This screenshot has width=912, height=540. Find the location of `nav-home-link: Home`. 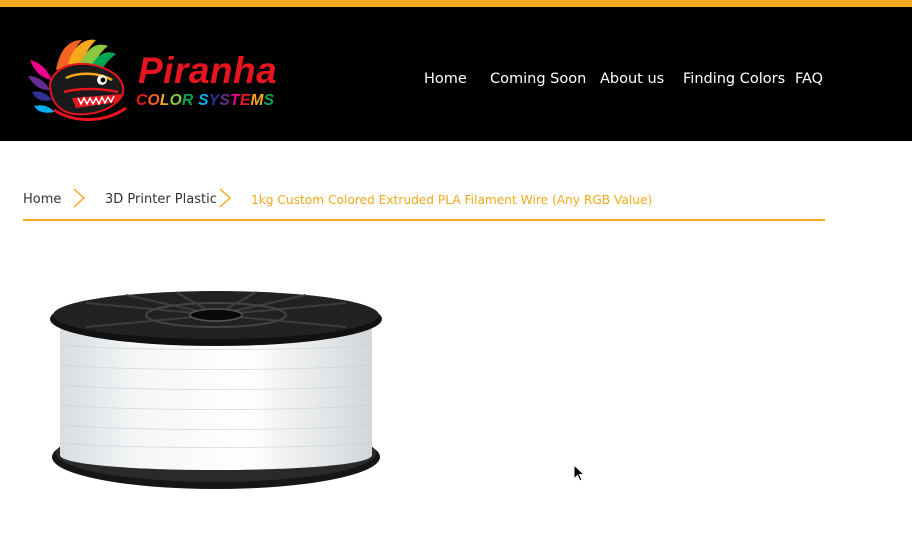

nav-home-link: Home is located at coordinates (445, 79).